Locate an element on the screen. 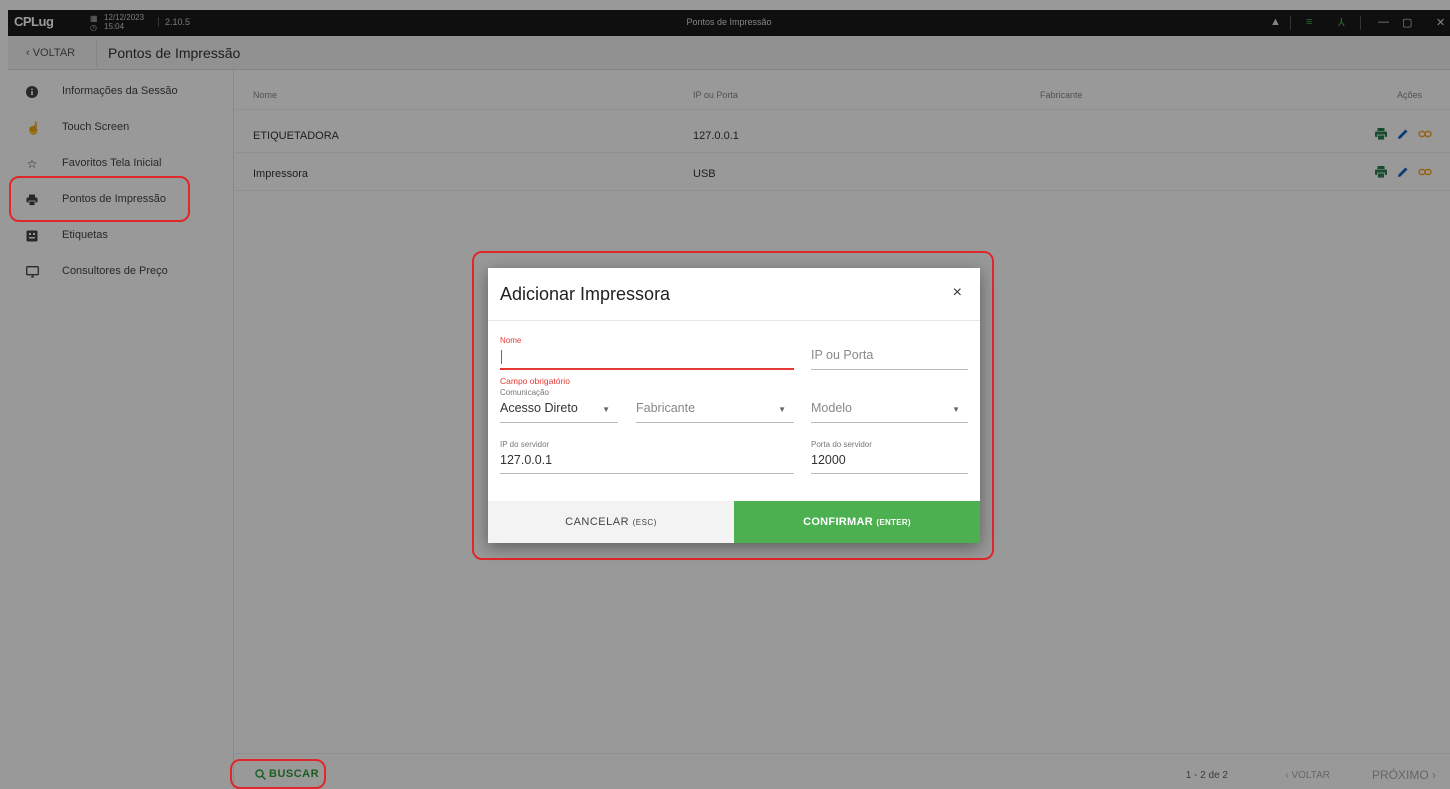 This screenshot has width=1450, height=789. nome-label: Nome is located at coordinates (511, 340).